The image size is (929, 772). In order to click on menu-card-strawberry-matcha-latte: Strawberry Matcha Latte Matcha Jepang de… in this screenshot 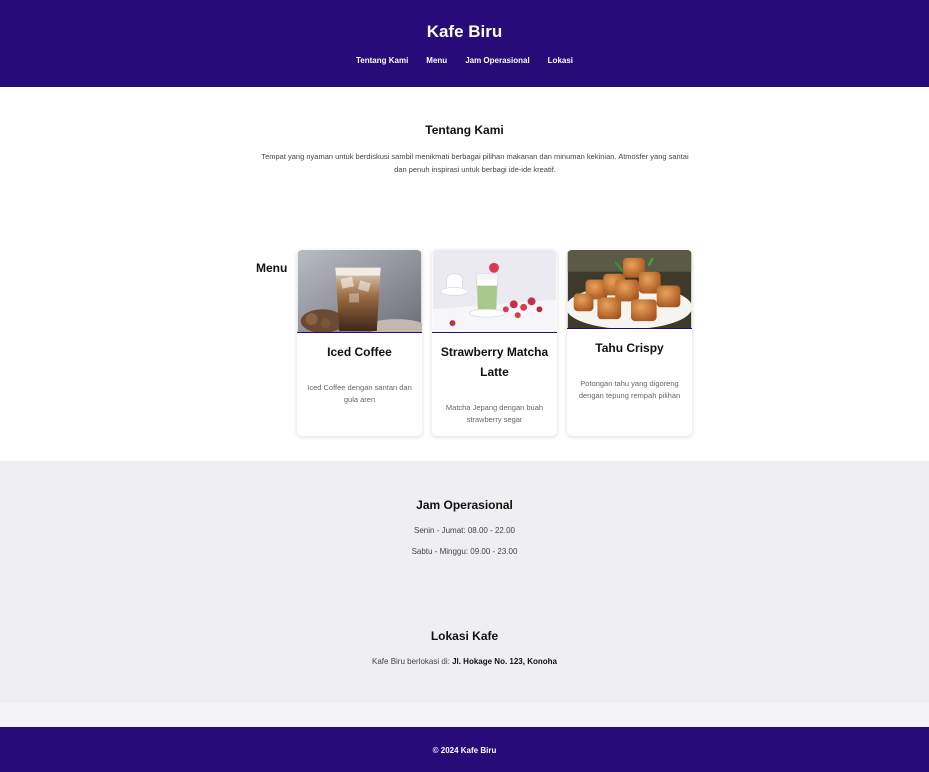, I will do `click(494, 343)`.